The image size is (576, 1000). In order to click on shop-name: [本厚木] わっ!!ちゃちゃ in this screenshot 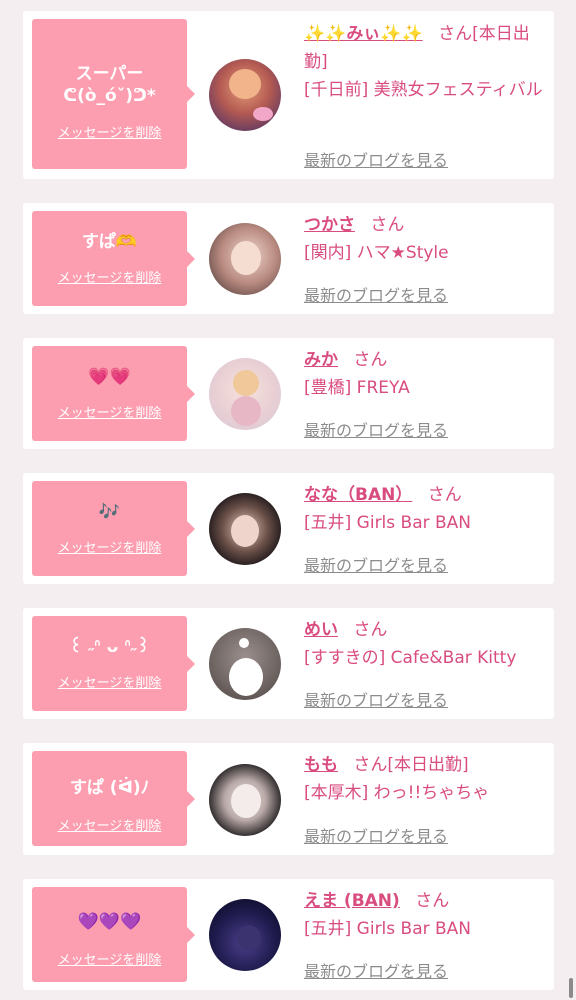, I will do `click(397, 793)`.